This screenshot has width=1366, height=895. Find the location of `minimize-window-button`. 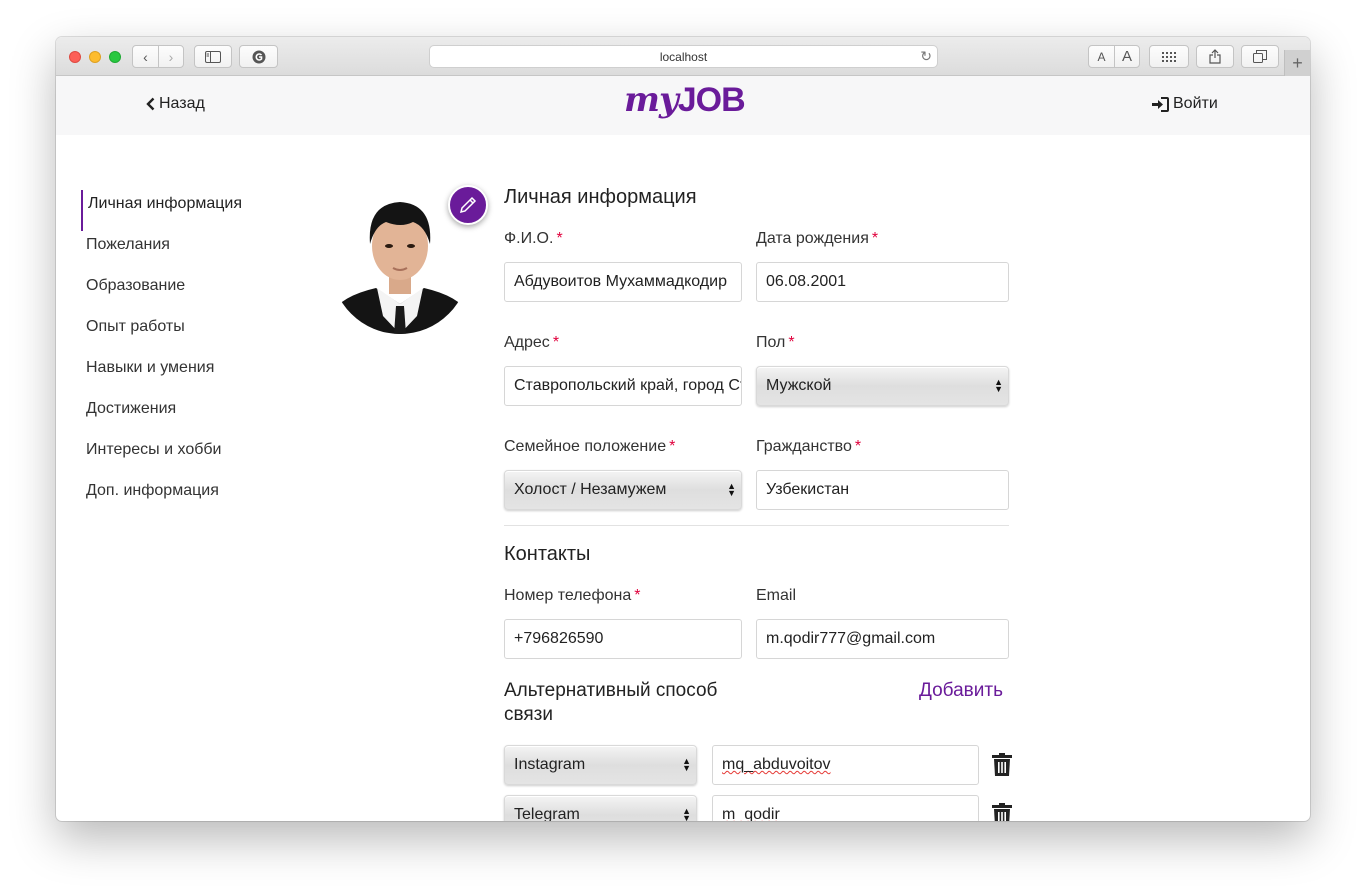

minimize-window-button is located at coordinates (95, 57).